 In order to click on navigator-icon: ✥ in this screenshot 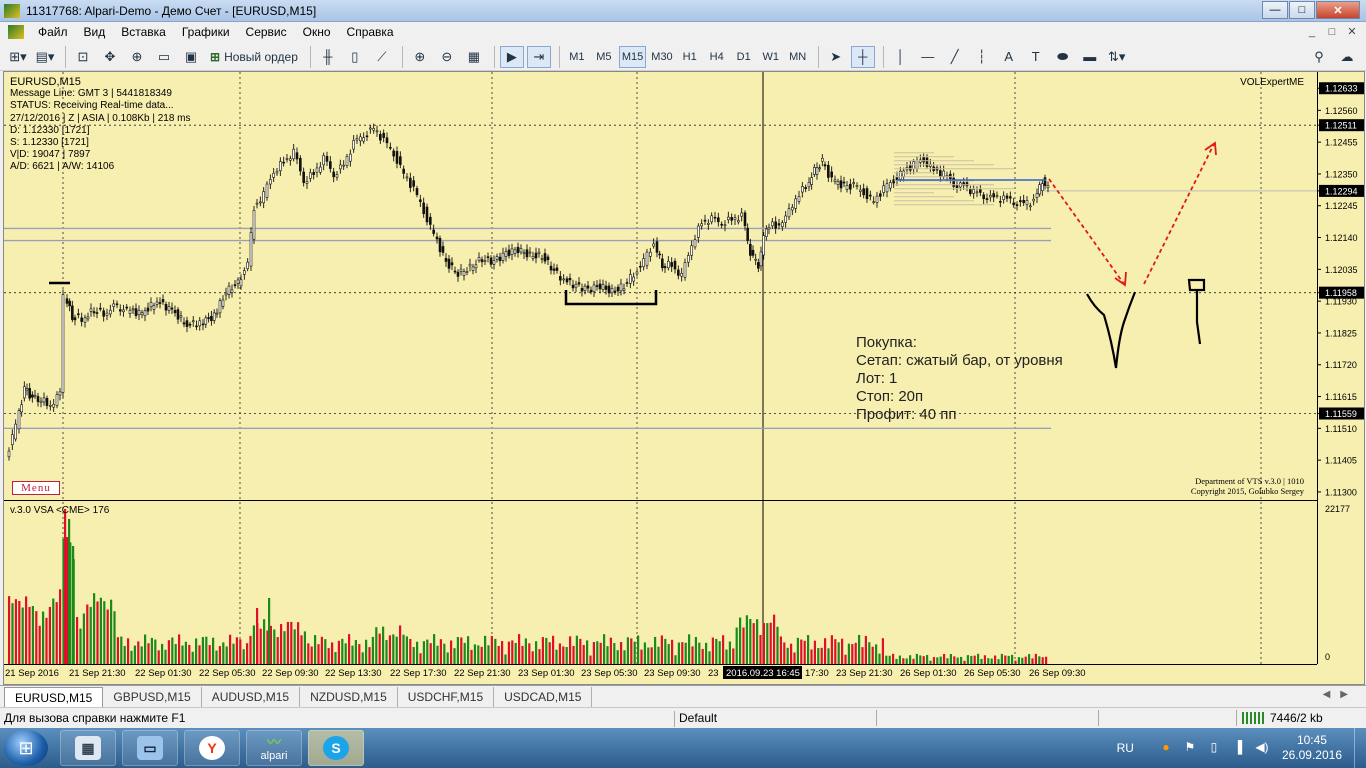, I will do `click(110, 57)`.